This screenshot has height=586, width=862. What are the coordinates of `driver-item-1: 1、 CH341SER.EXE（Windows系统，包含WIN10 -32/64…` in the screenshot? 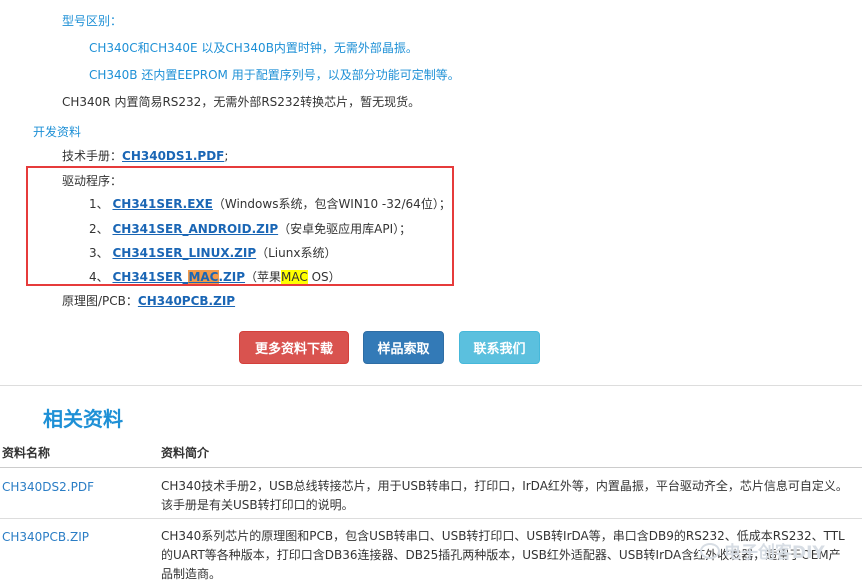 It's located at (270, 203).